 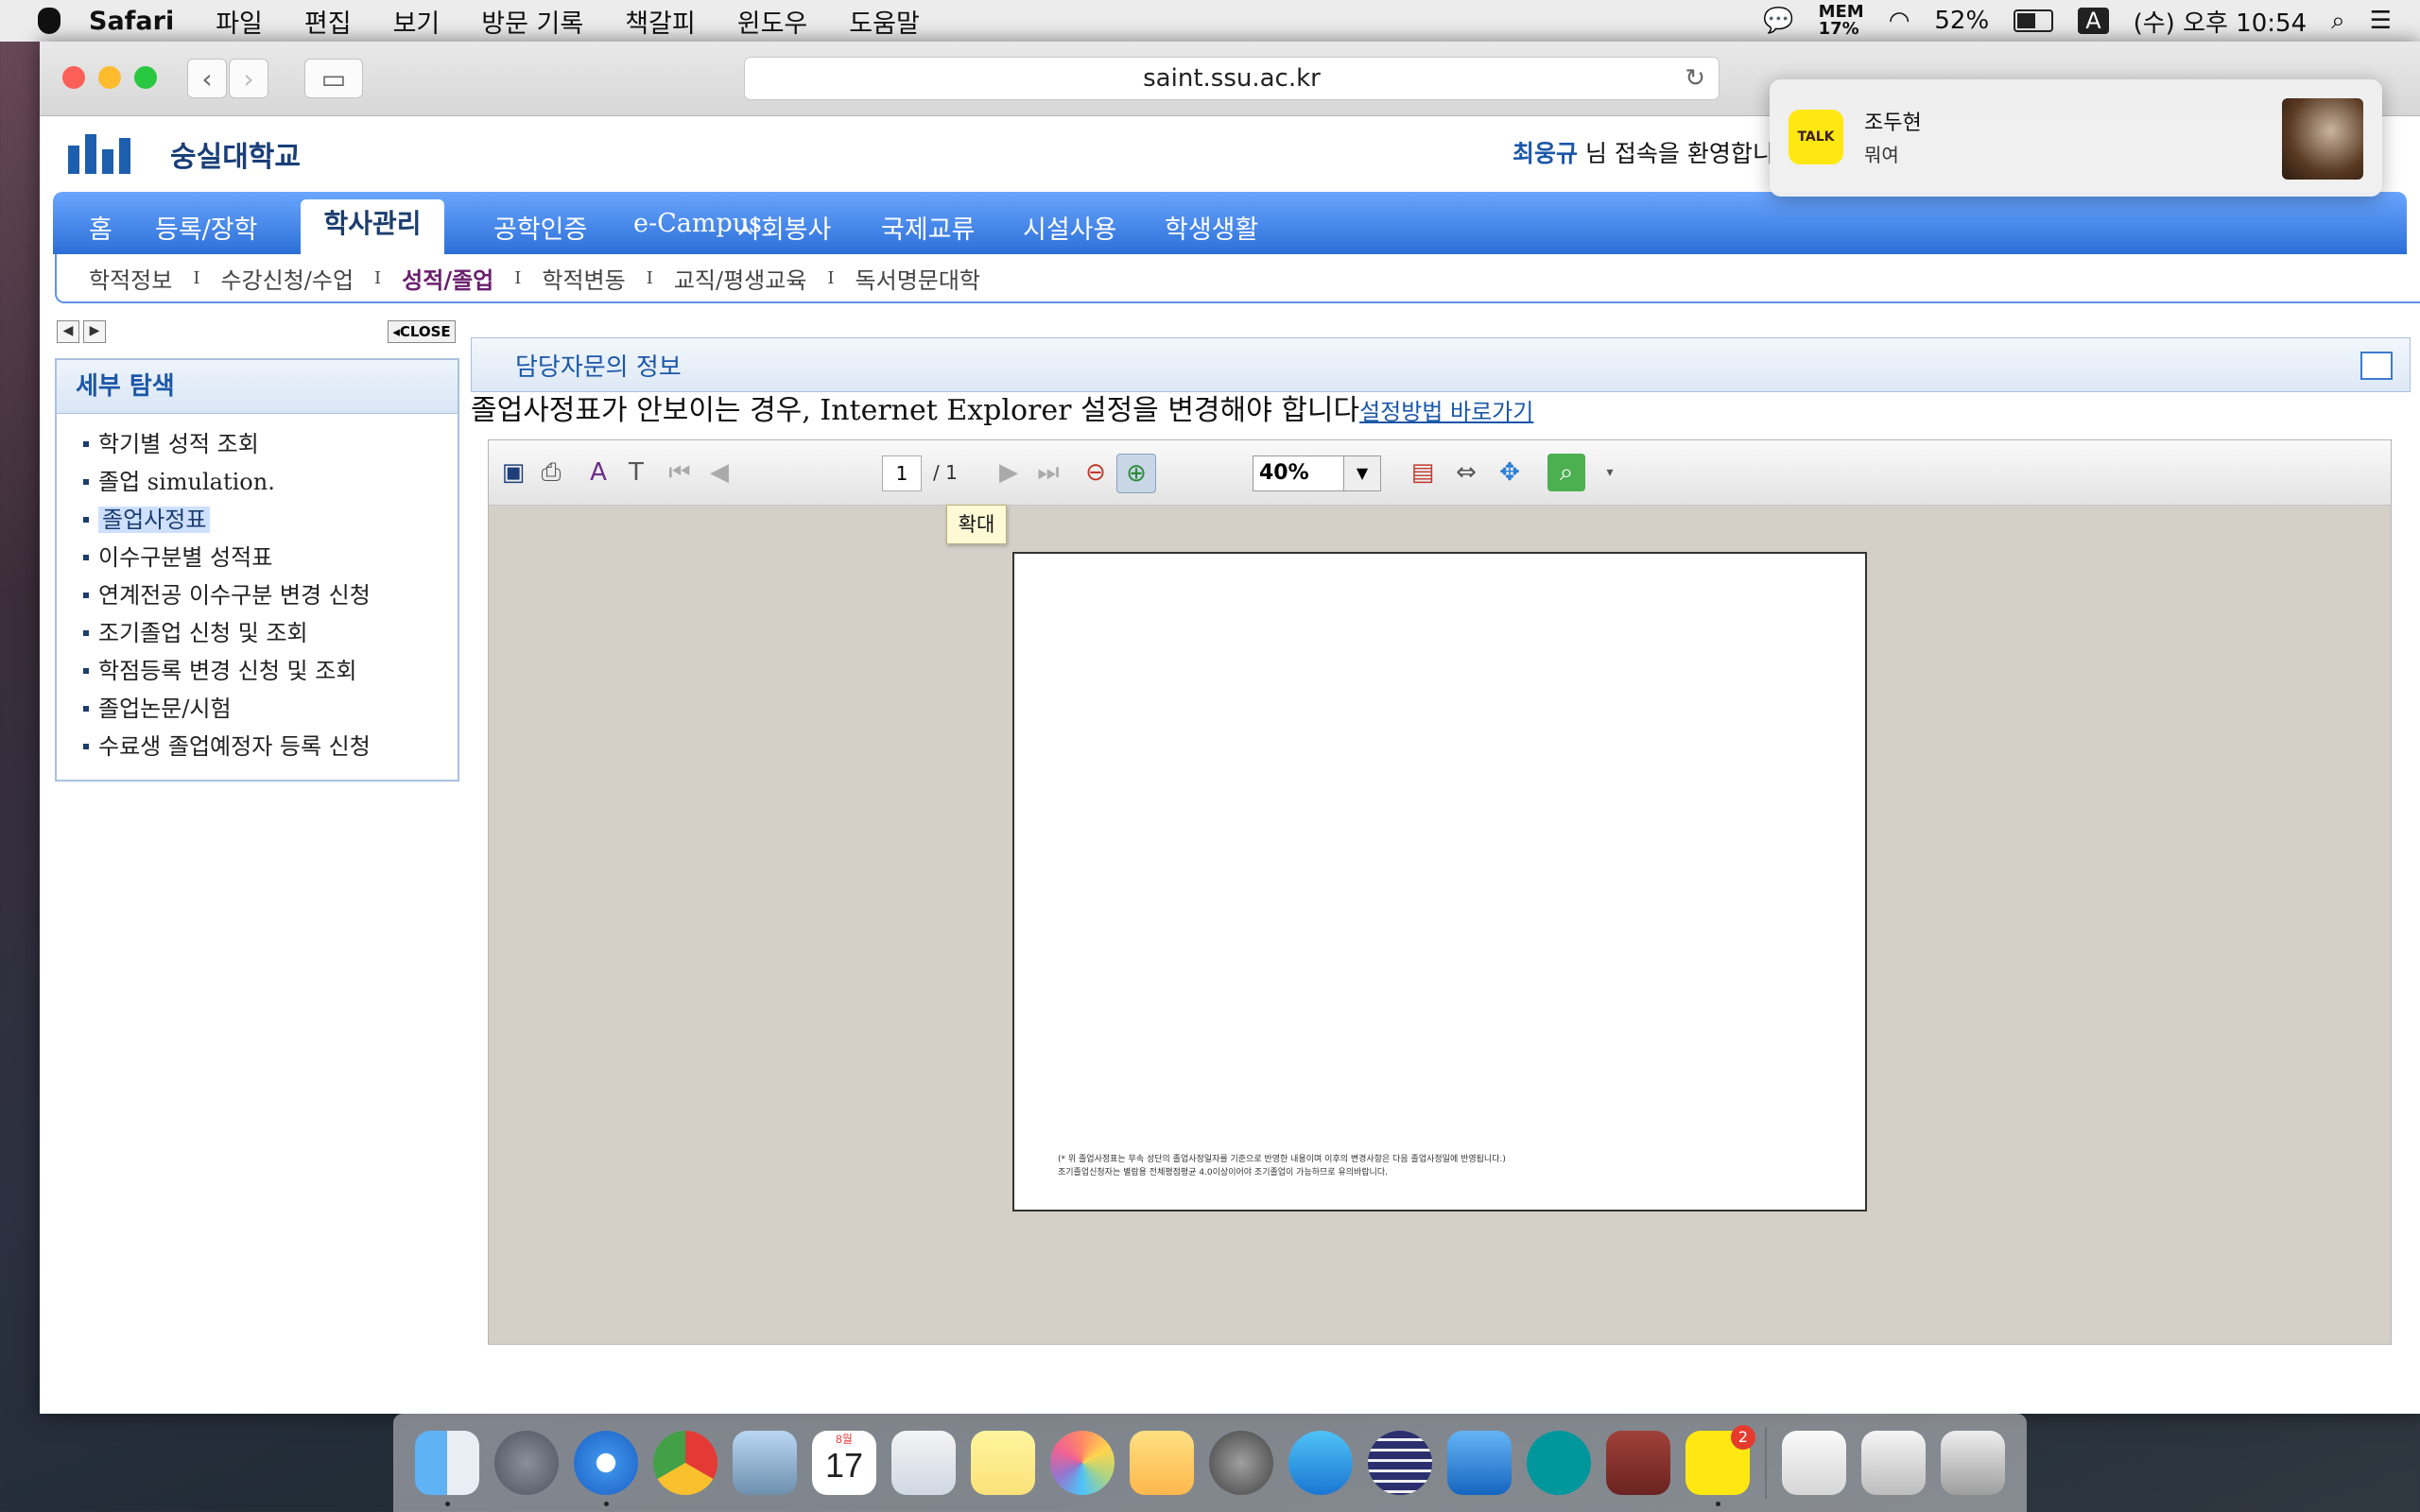 I want to click on sidebar-item: 수료생 졸업예정자 등록 신청, so click(x=270, y=746).